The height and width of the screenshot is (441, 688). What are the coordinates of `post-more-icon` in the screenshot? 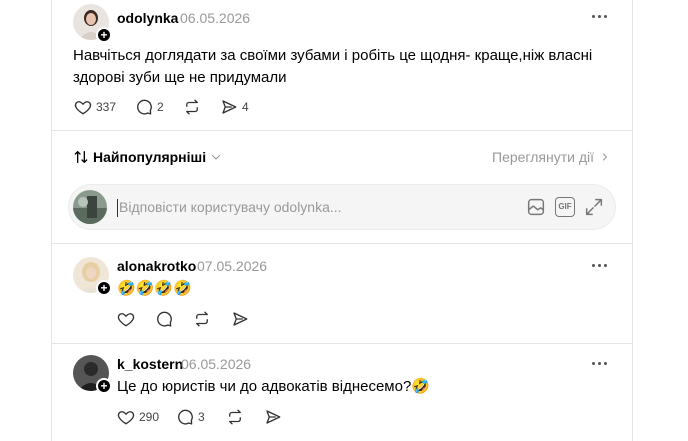 It's located at (601, 17).